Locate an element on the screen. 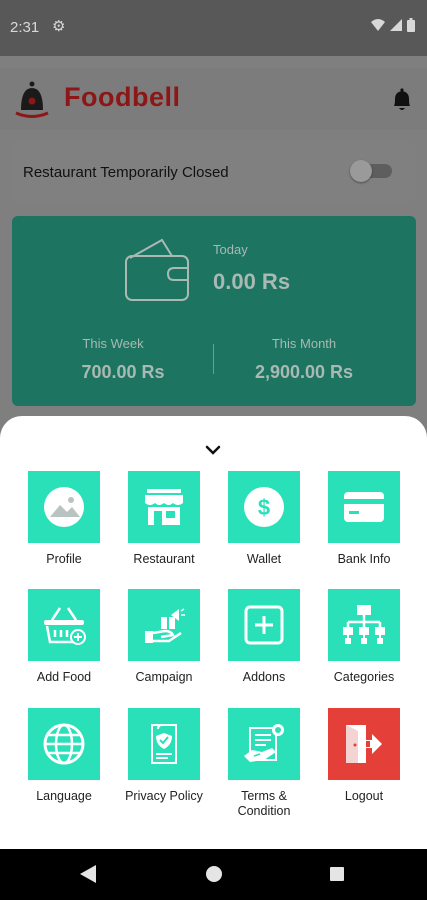 This screenshot has height=900, width=427. menu-label: Restaurant is located at coordinates (164, 559).